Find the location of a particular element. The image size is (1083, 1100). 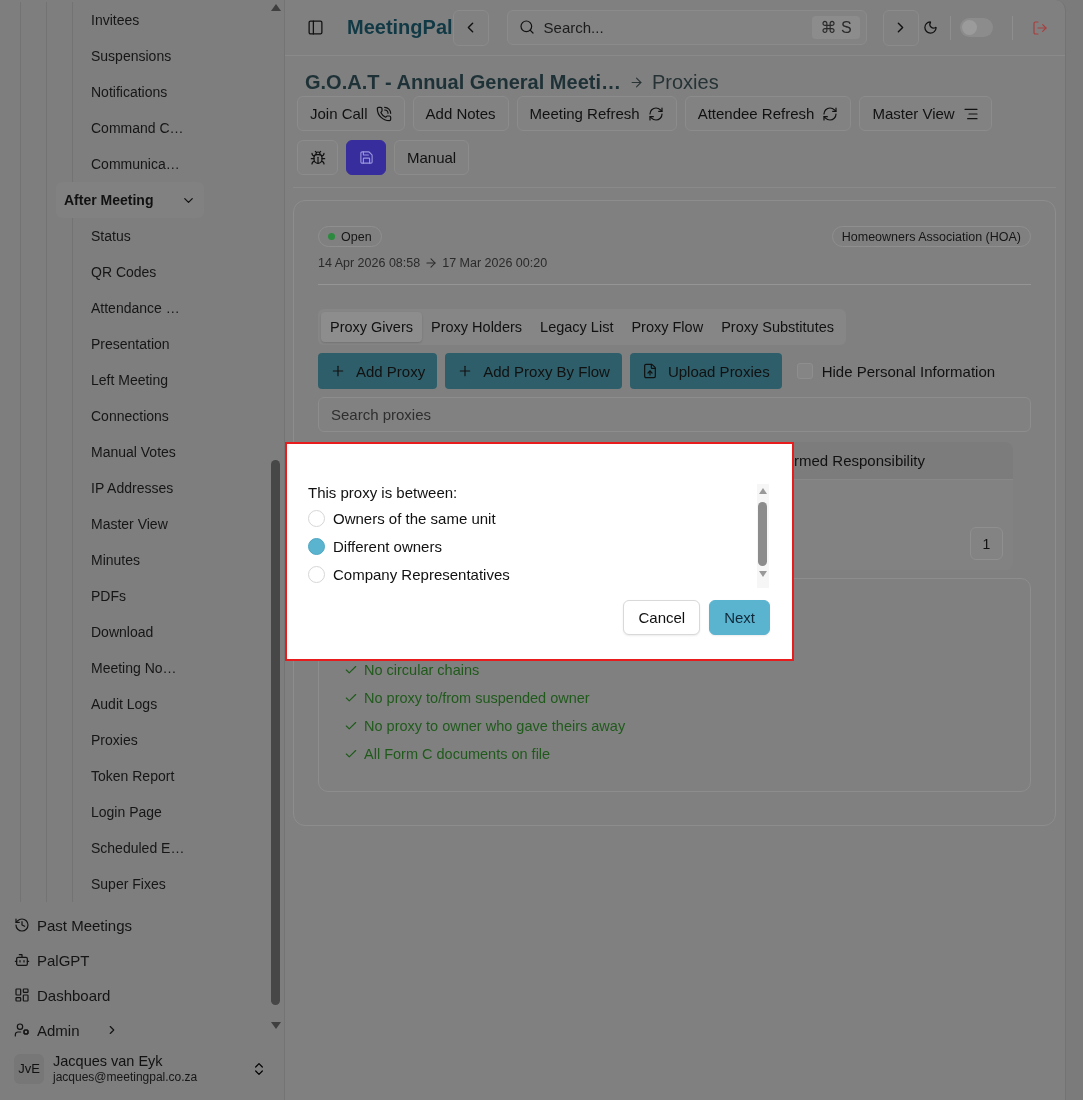

bug-button is located at coordinates (317, 157).